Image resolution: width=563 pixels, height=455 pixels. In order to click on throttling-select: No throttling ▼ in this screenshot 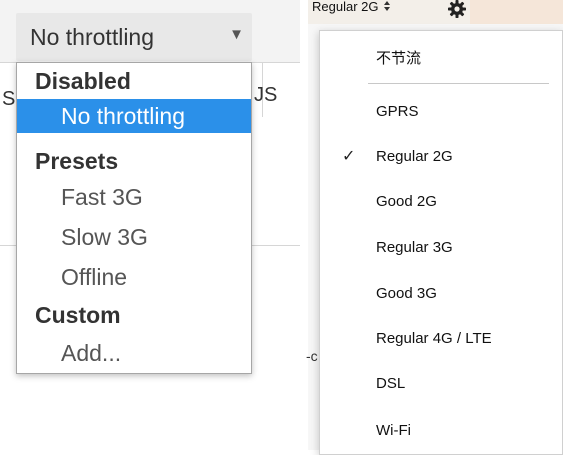, I will do `click(134, 37)`.